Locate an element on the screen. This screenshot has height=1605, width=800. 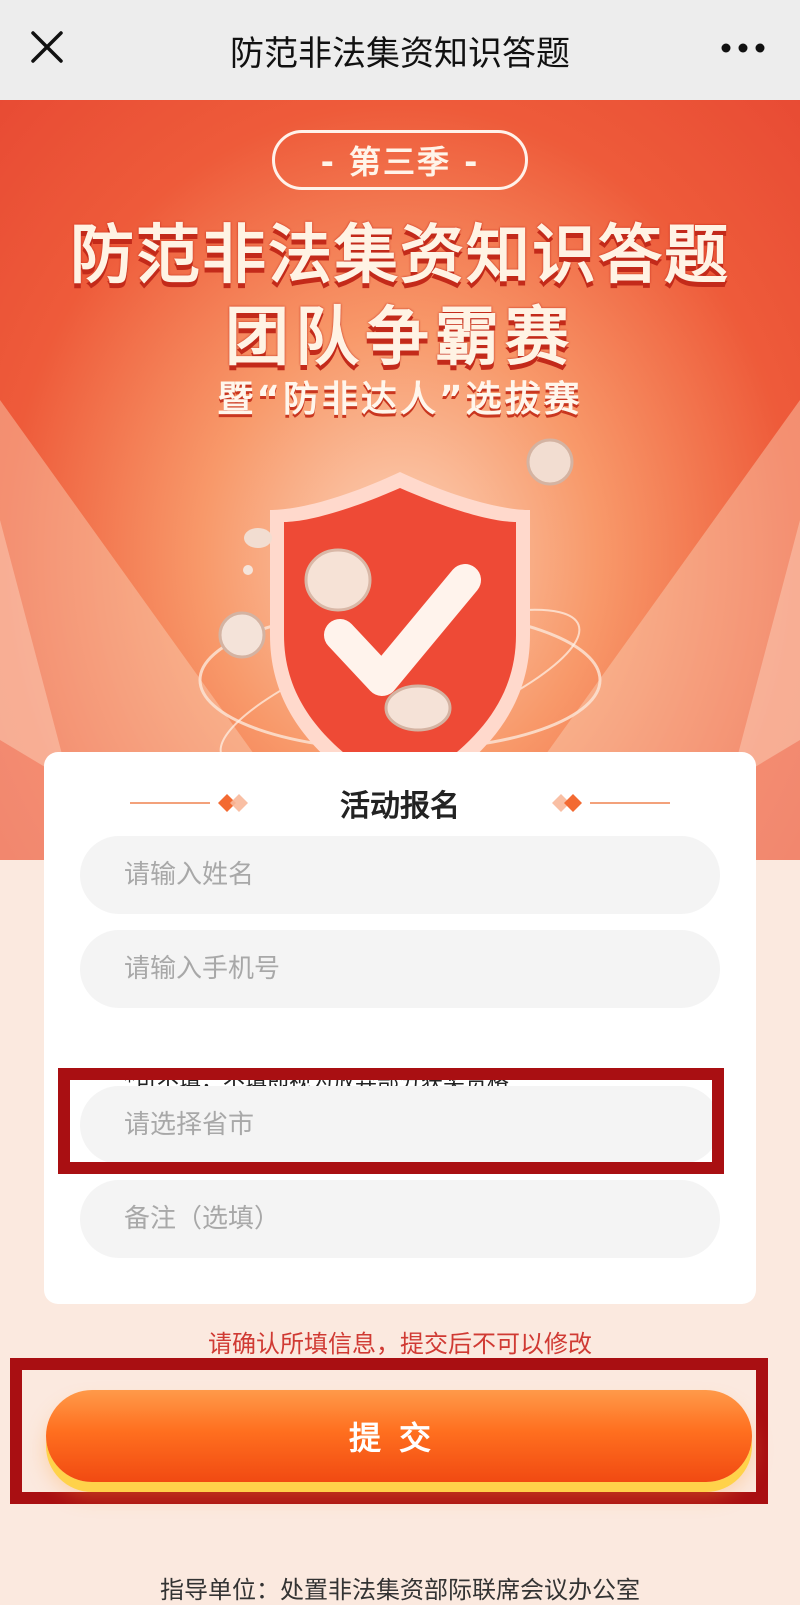
more-button is located at coordinates (743, 48).